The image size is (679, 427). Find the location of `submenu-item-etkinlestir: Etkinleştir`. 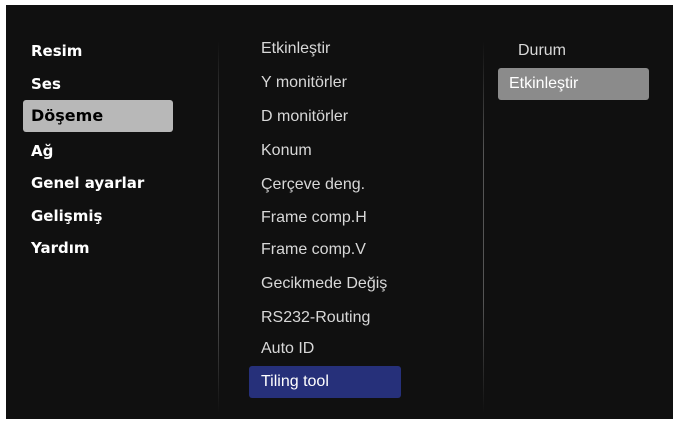

submenu-item-etkinlestir: Etkinleştir is located at coordinates (325, 49).